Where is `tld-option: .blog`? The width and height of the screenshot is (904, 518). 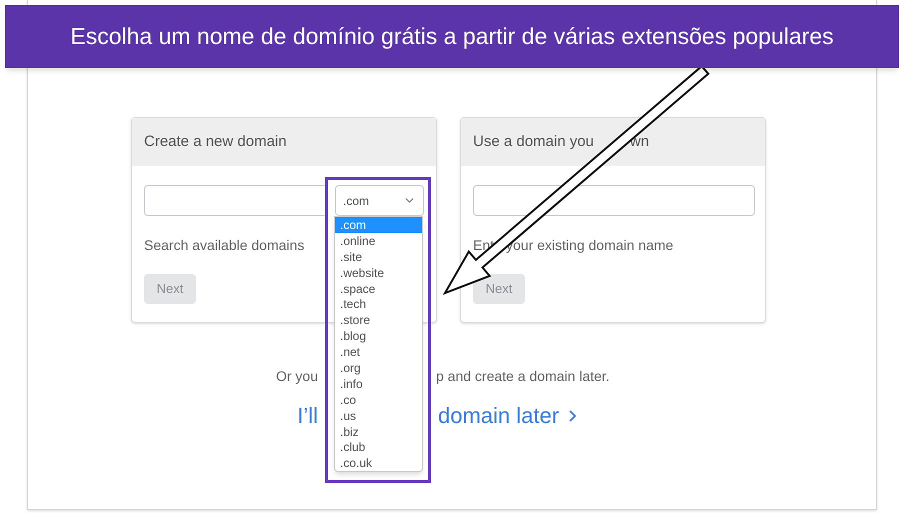 tld-option: .blog is located at coordinates (378, 336).